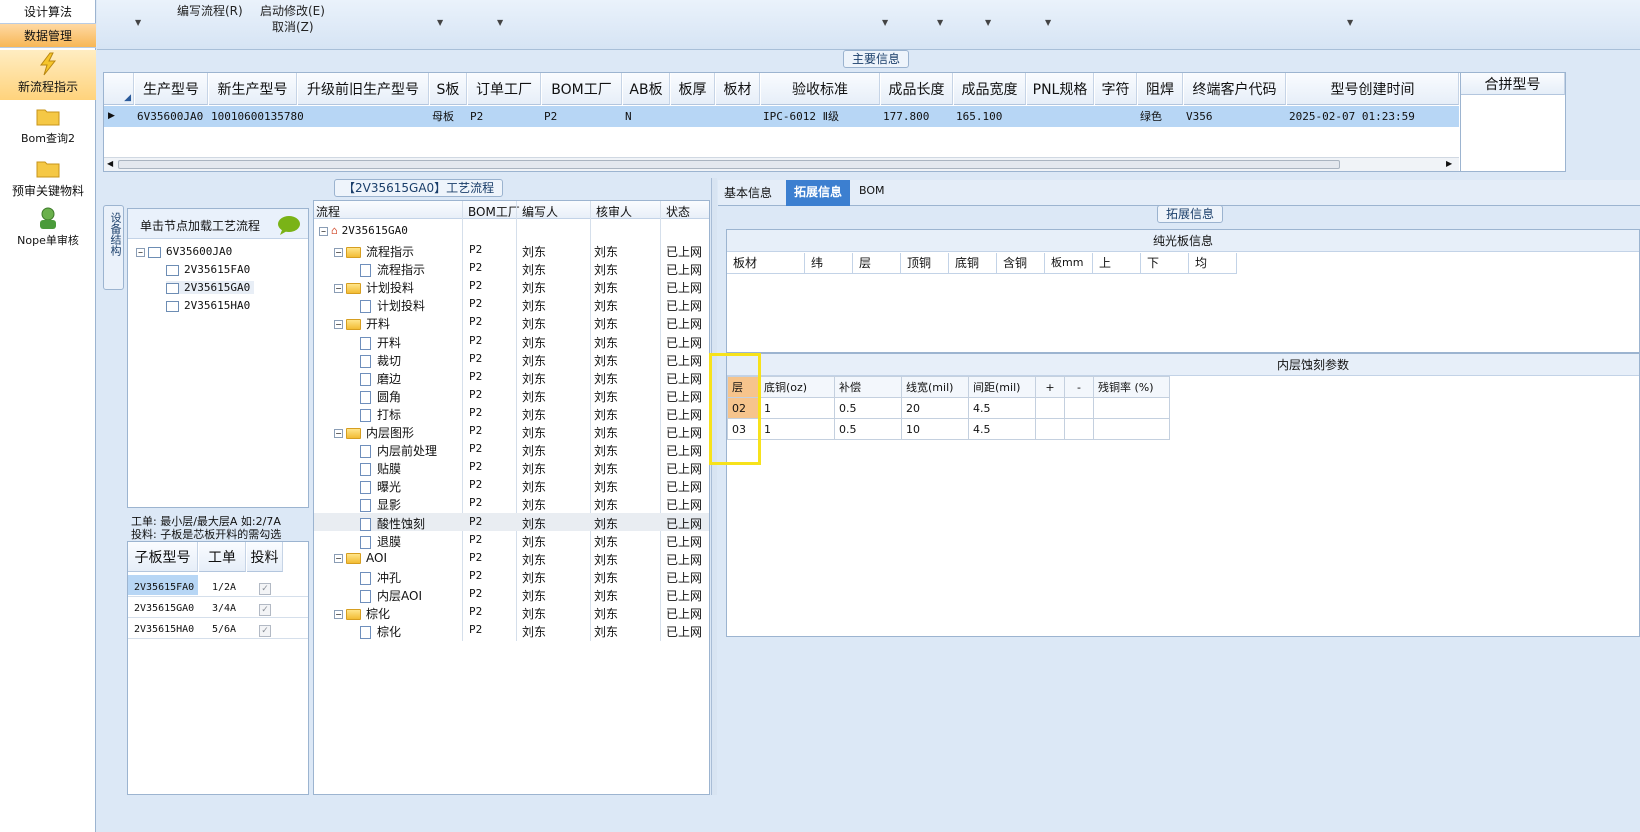 The width and height of the screenshot is (1640, 832). I want to click on nav-new-flow-button: 新流程指示, so click(48, 75).